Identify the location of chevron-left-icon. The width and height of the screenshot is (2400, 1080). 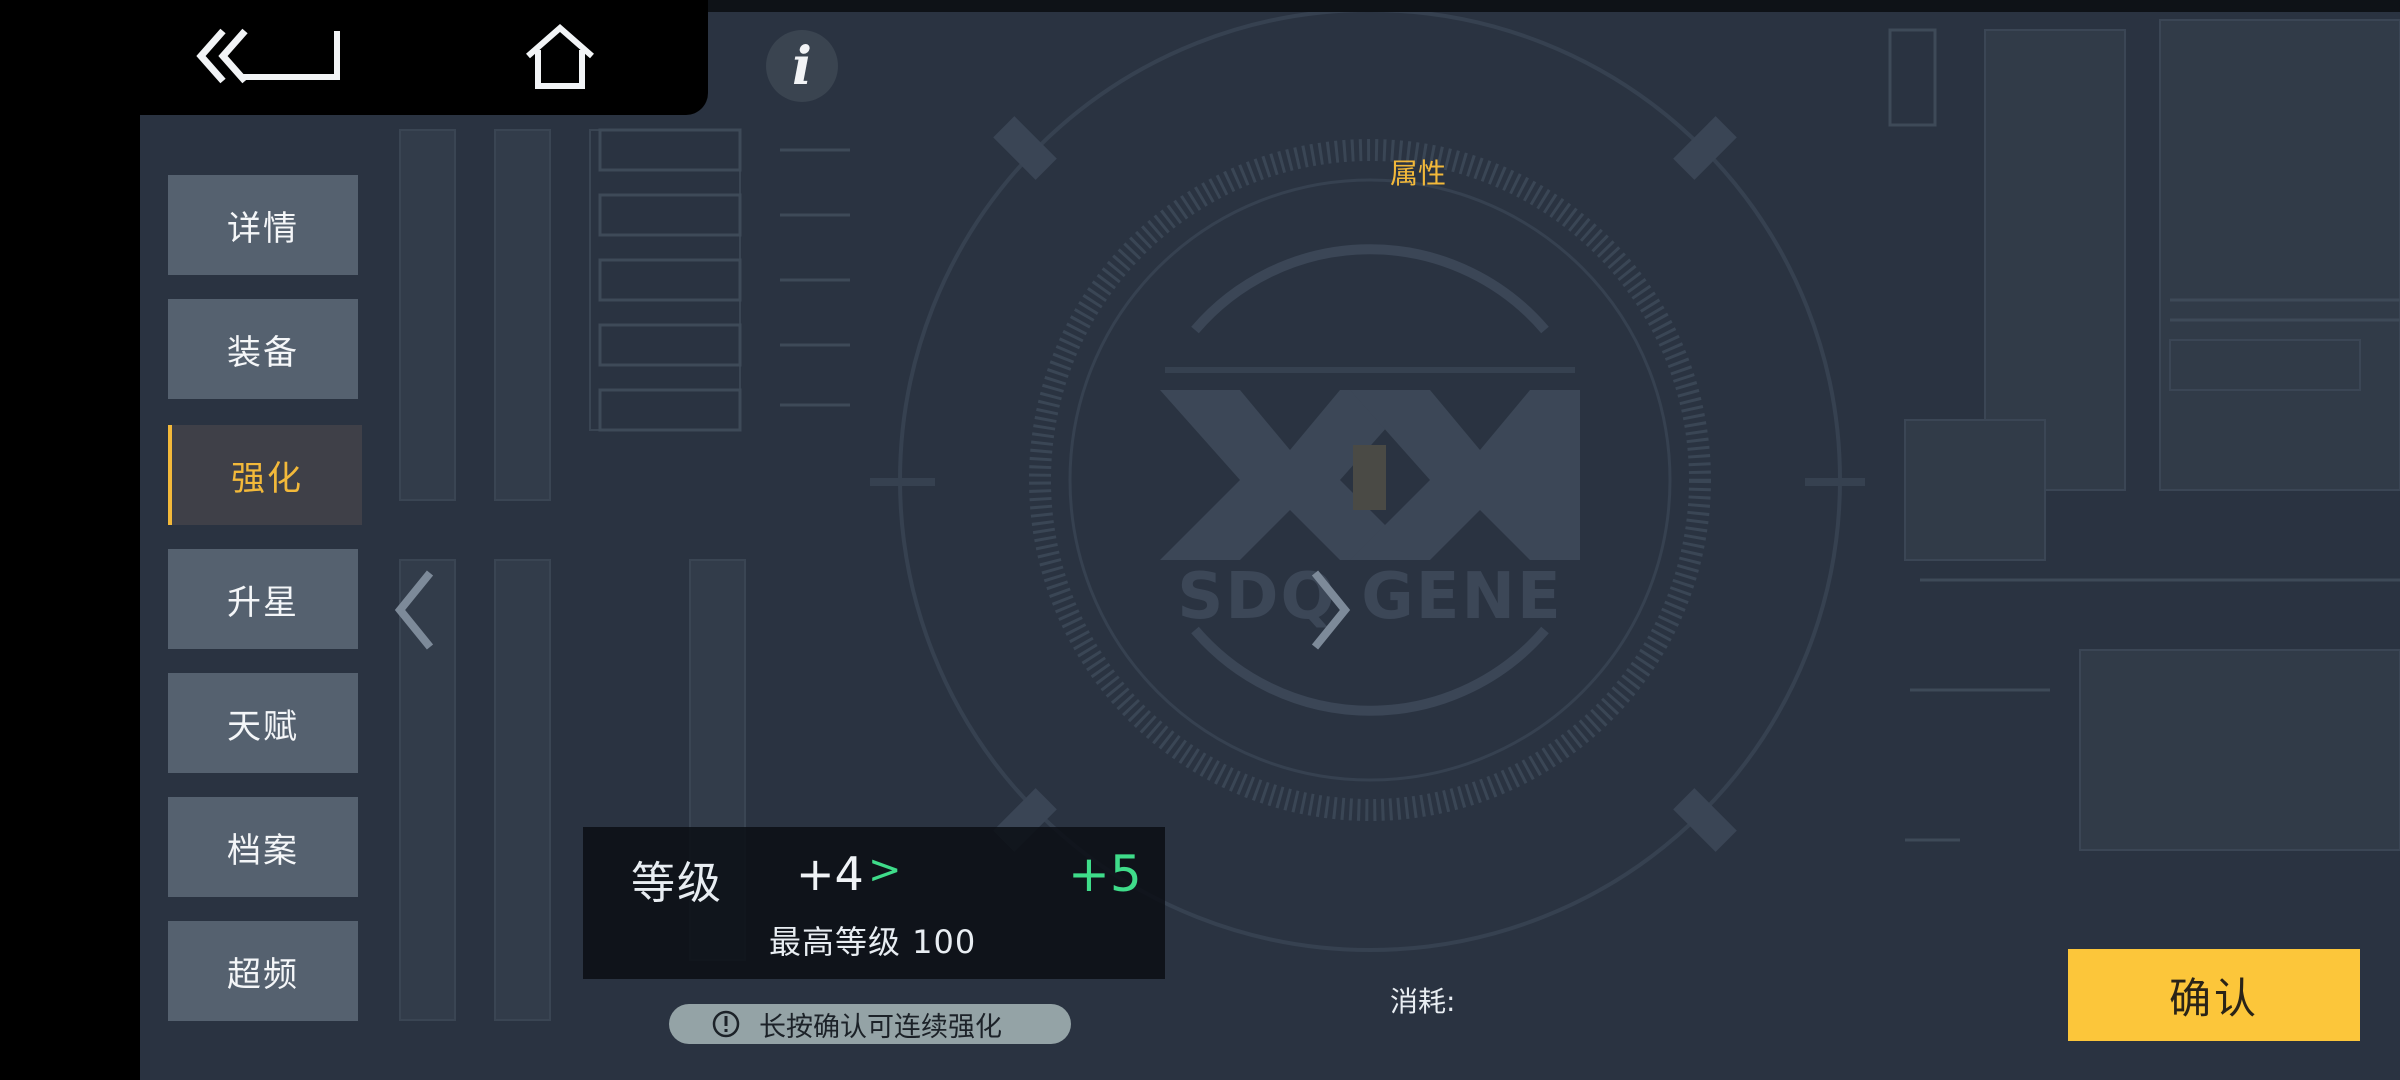
(414, 610).